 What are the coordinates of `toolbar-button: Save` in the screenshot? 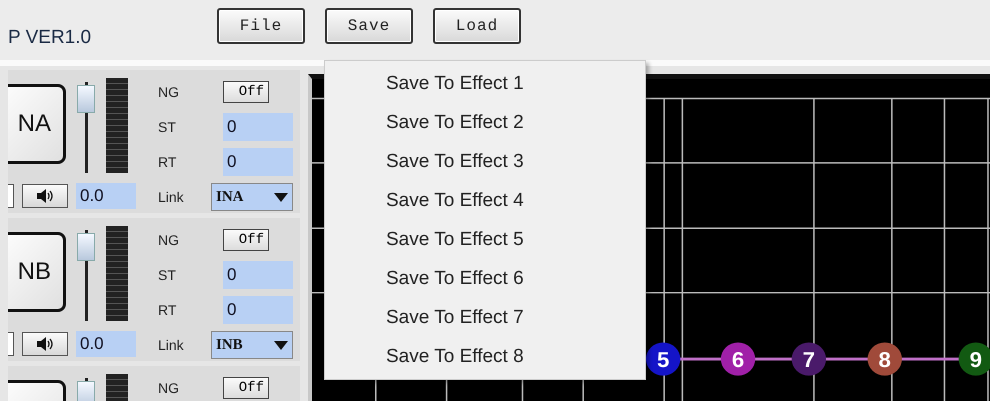 It's located at (369, 26).